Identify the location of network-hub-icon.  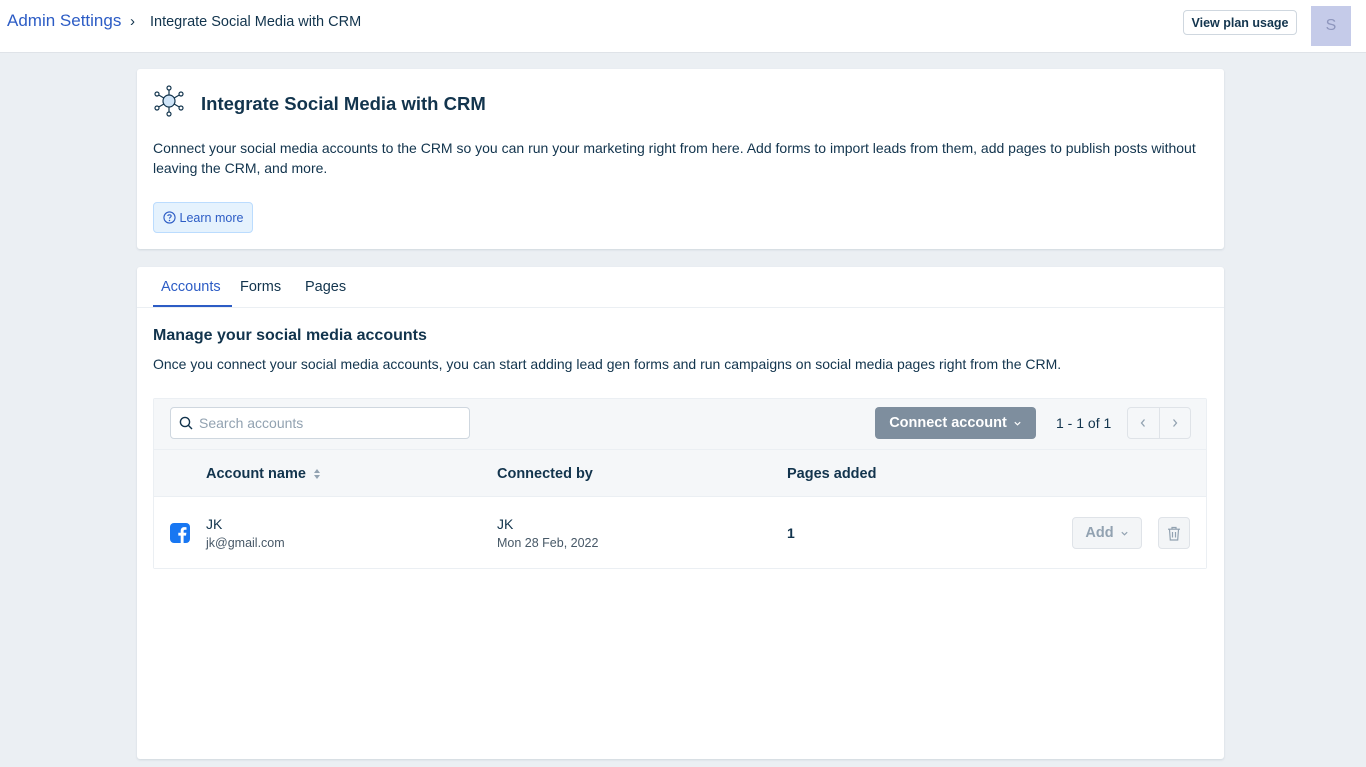
(169, 101).